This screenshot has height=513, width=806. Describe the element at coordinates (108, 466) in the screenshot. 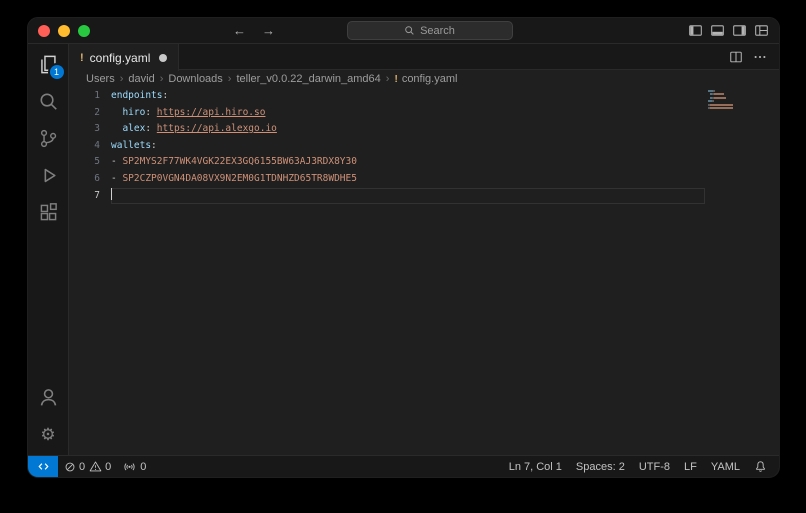

I see `warning-count: 0` at that location.